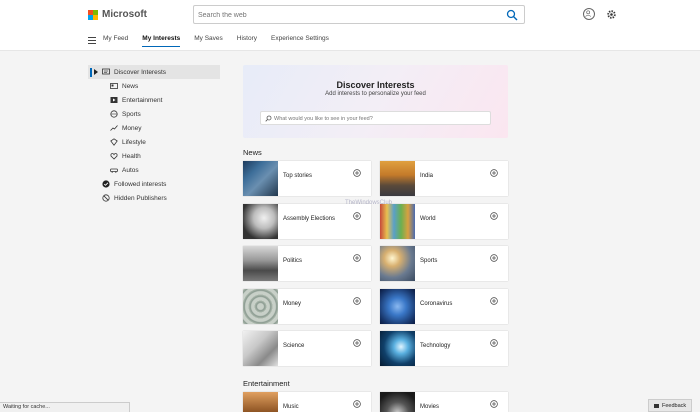 The image size is (700, 412). Describe the element at coordinates (154, 72) in the screenshot. I see `sidebar-item-discover-interests: Discover Interests` at that location.